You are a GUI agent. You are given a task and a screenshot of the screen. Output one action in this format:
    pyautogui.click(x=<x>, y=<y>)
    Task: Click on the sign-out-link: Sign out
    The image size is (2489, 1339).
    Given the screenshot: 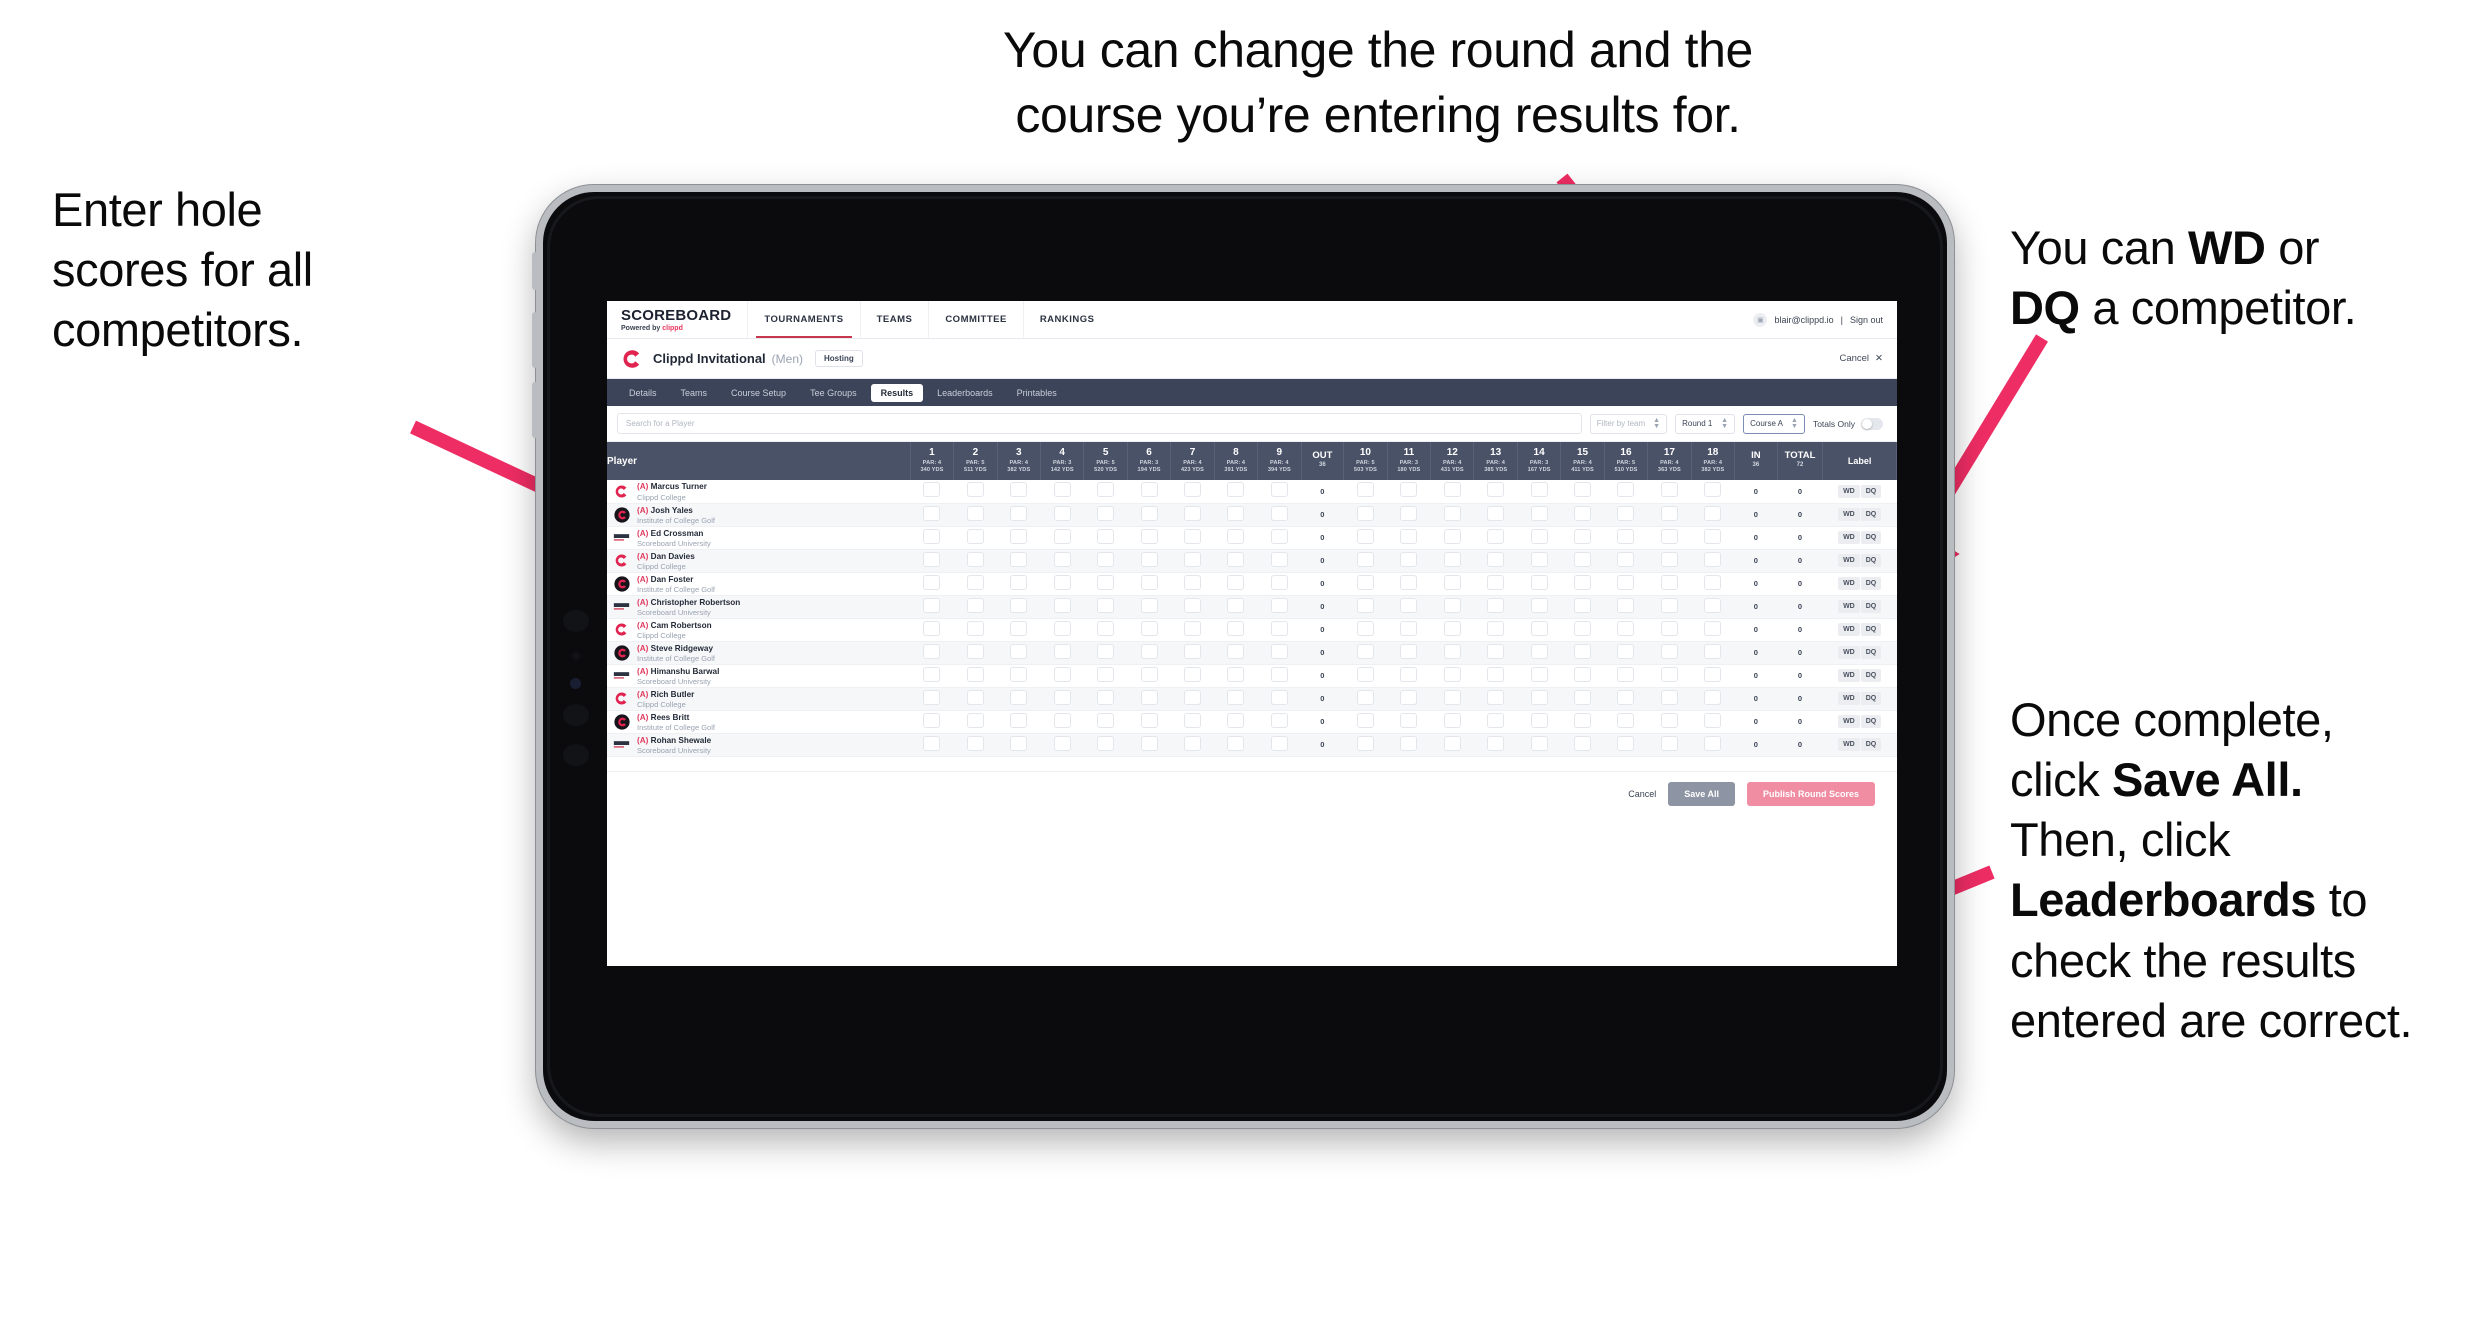 What is the action you would take?
    pyautogui.click(x=1866, y=320)
    